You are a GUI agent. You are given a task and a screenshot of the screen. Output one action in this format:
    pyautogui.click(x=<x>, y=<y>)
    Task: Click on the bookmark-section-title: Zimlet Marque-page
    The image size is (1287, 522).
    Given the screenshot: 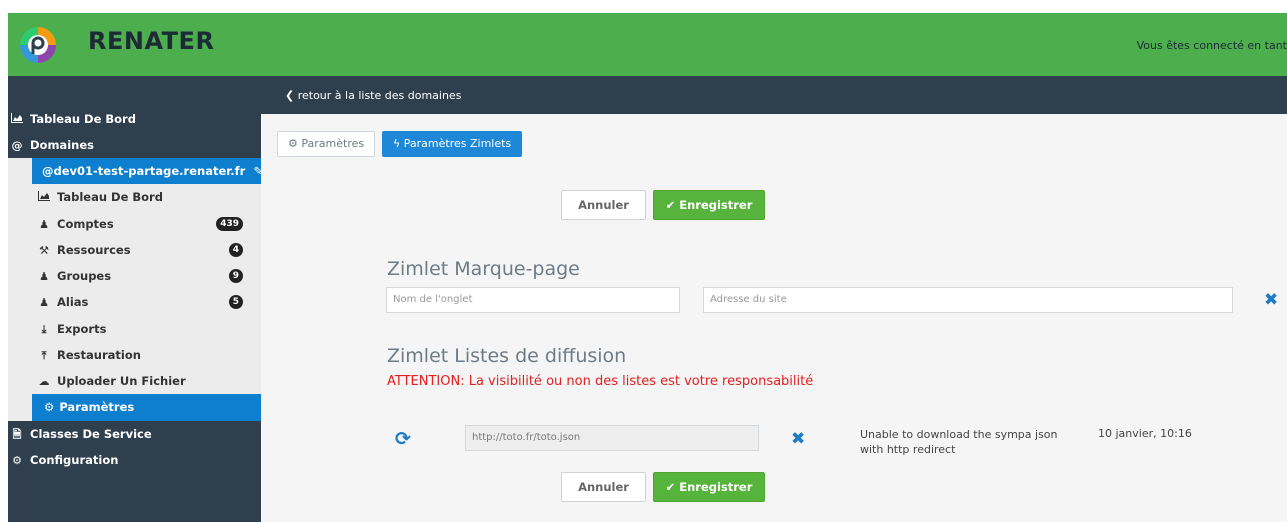 What is the action you would take?
    pyautogui.click(x=483, y=269)
    